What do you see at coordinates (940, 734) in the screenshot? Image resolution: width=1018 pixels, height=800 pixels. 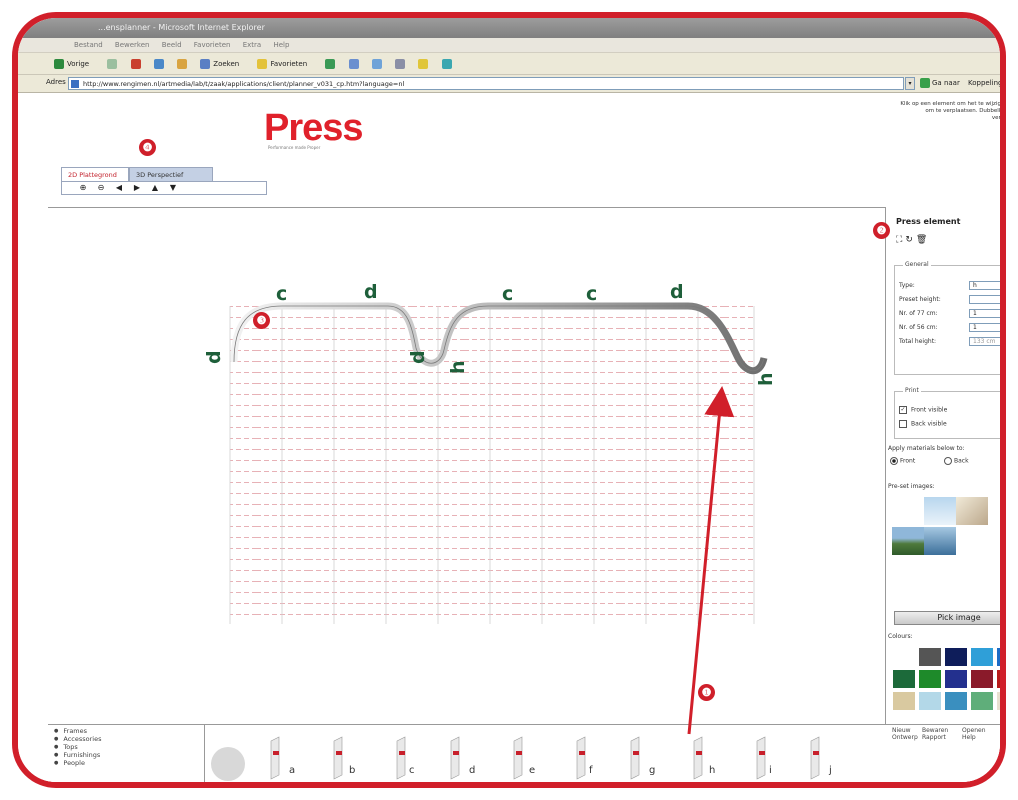 I see `save-report-button: Bewaren Rapport` at bounding box center [940, 734].